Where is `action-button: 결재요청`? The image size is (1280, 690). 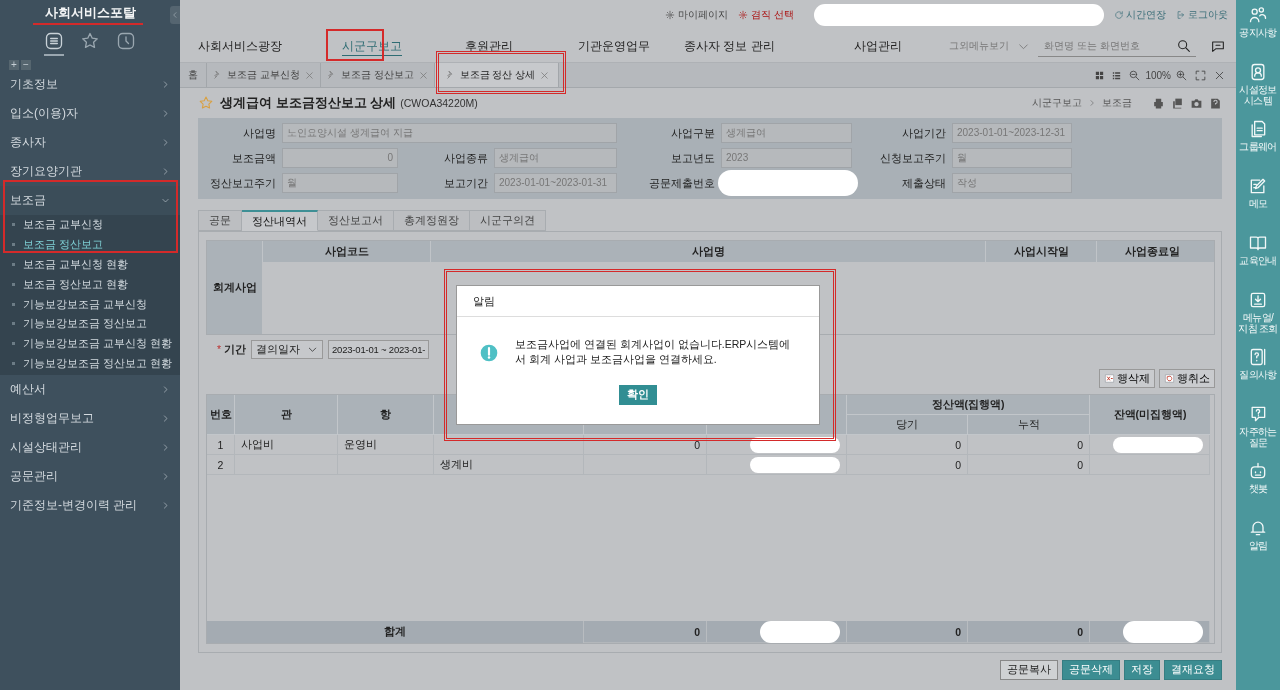 action-button: 결재요청 is located at coordinates (1193, 670).